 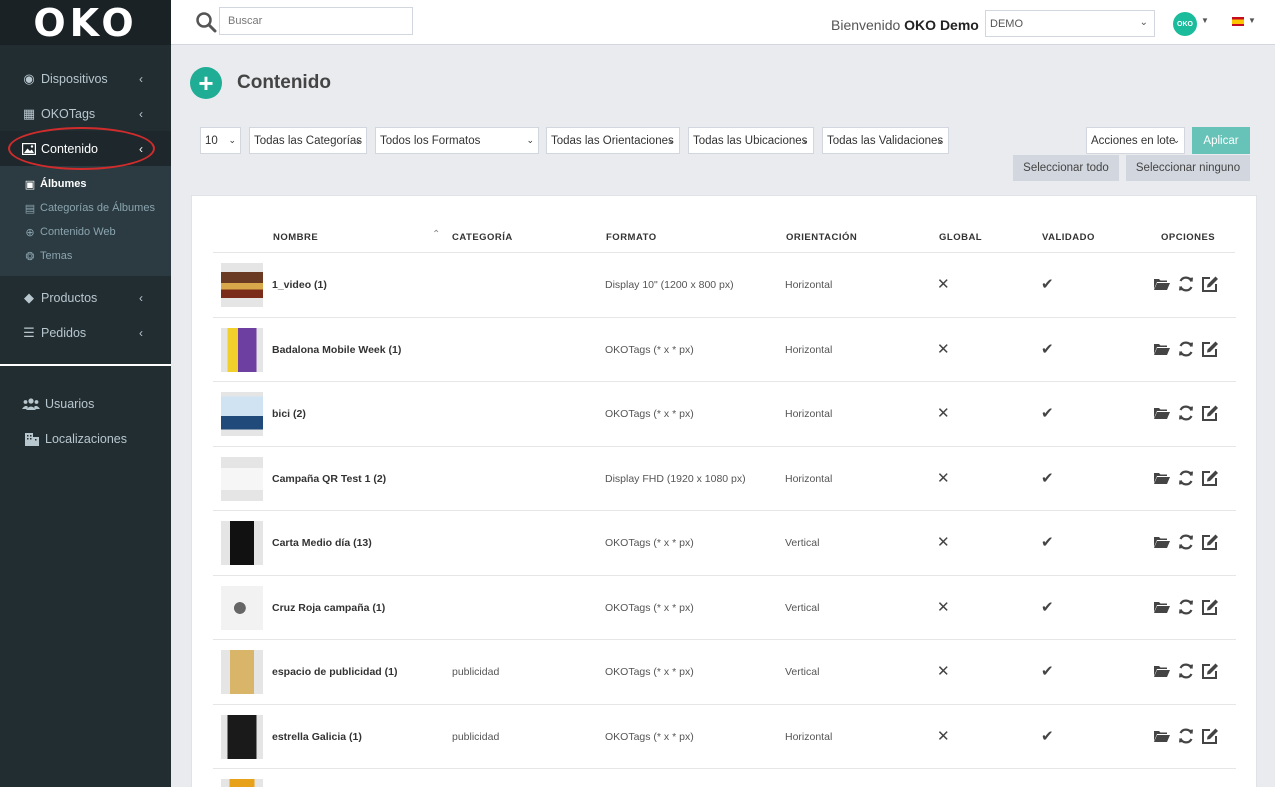 I want to click on row-options, so click(x=1186, y=607).